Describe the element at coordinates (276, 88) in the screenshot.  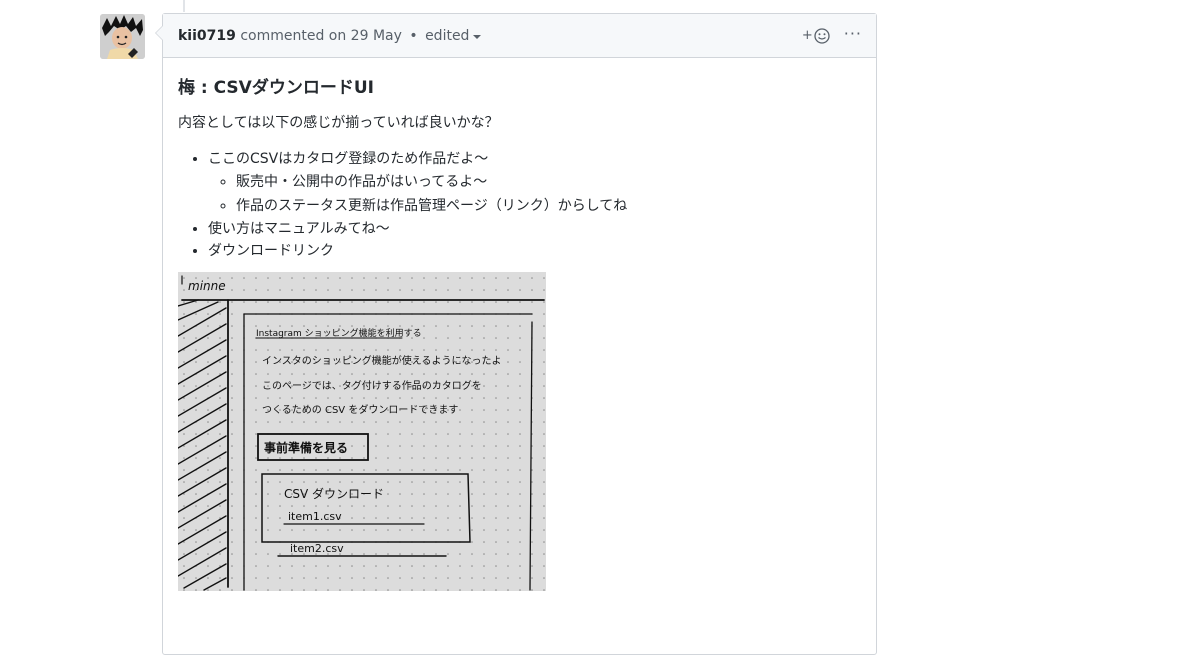
I see `body-heading: 梅 : CSVダウンロードUI` at that location.